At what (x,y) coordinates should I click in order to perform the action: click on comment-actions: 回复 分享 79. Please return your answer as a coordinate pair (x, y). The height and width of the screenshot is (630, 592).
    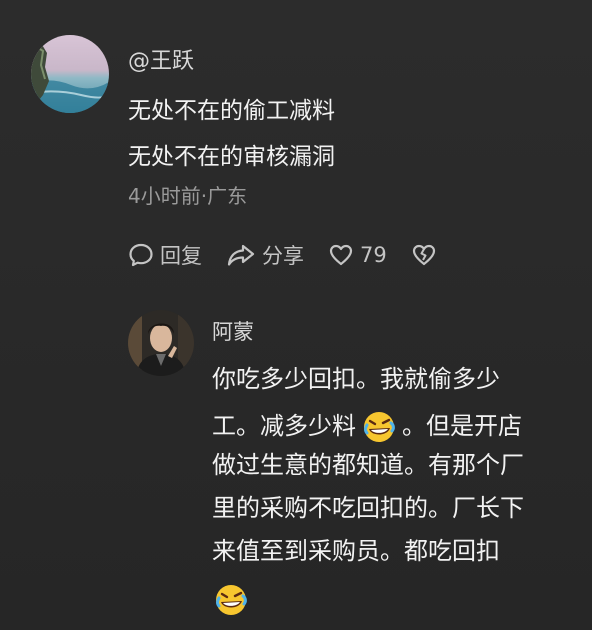
    Looking at the image, I should click on (294, 255).